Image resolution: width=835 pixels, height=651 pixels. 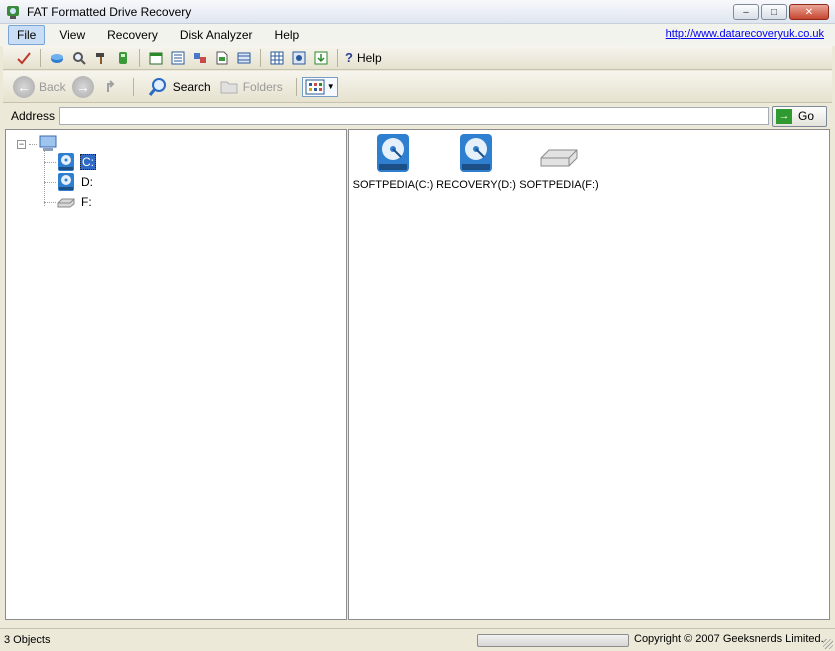 I want to click on collapse-icon: −, so click(x=21, y=144).